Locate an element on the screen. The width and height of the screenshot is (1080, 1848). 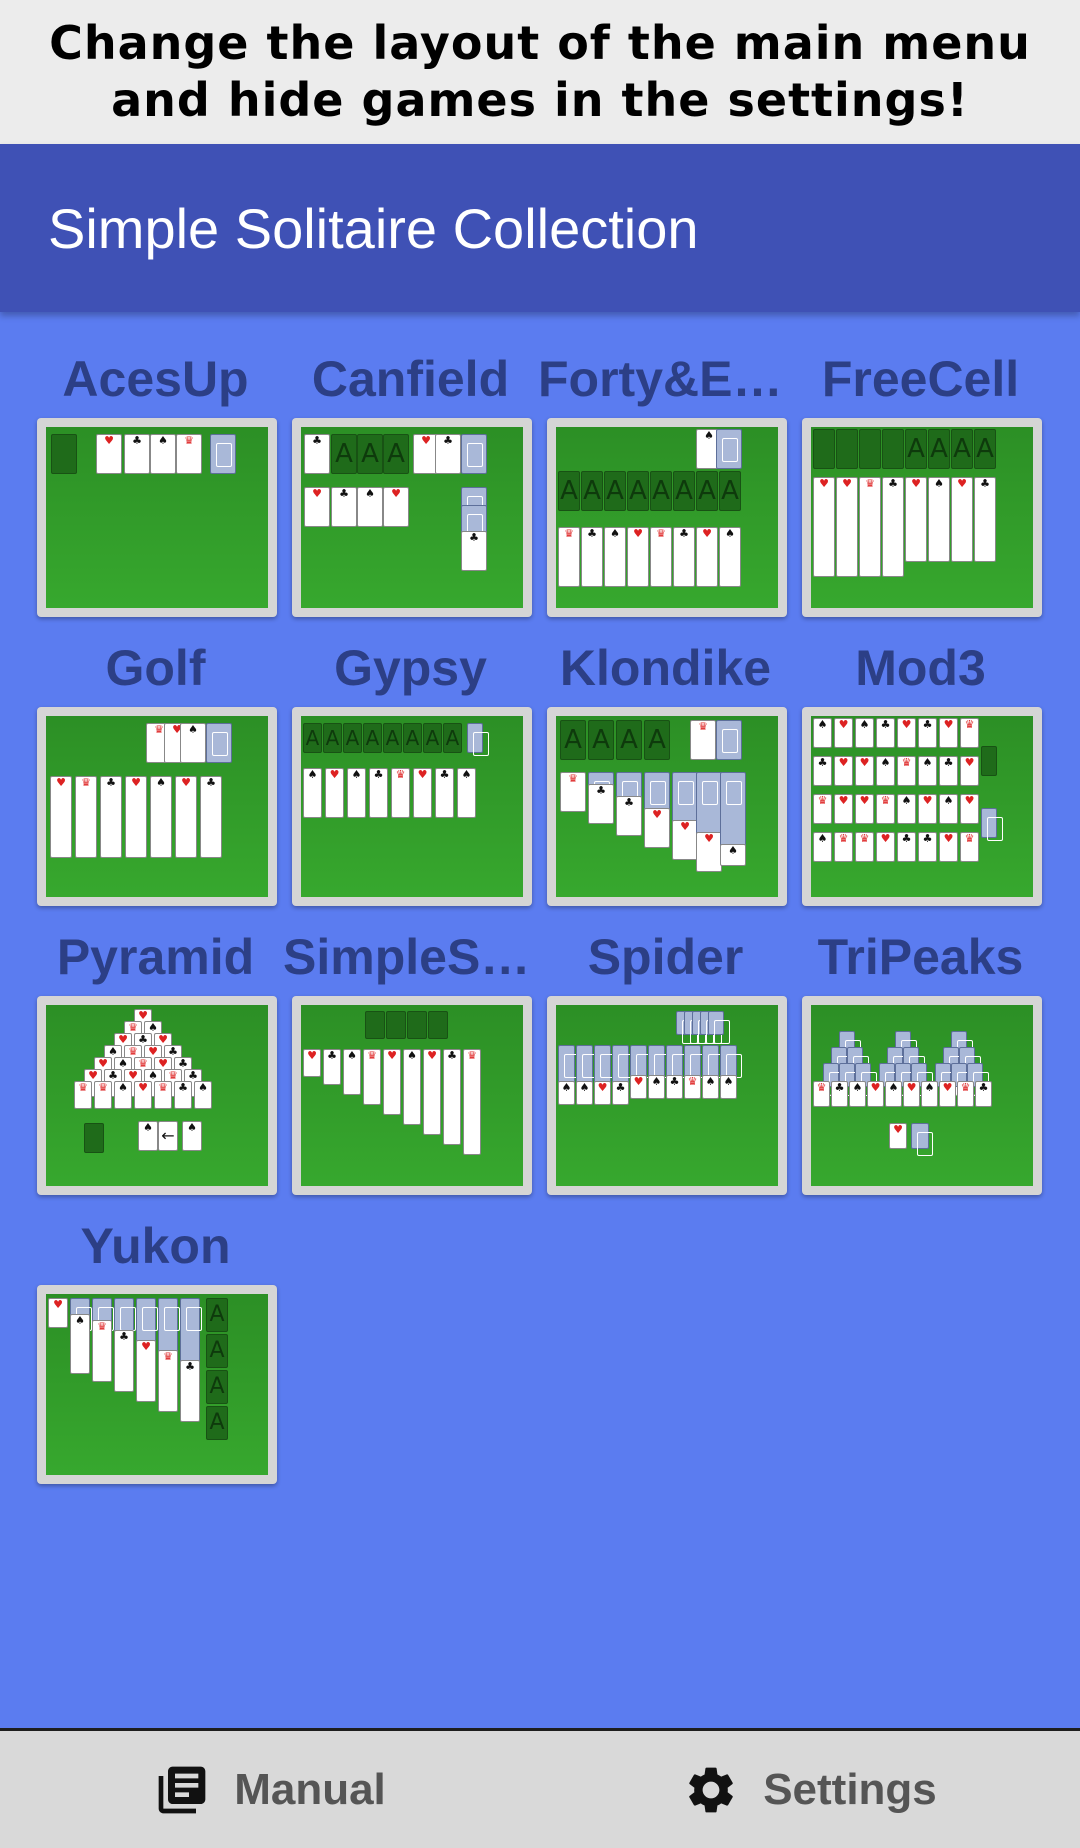
game-preview: ♠ ♥ ♠ ♣ ♥ ♣ ♥ ♛ ♣ ♥ ♥ ♠ ♛ ♠ ♣ ♥ ♛ ♥ ♥ ♛ is located at coordinates (922, 806).